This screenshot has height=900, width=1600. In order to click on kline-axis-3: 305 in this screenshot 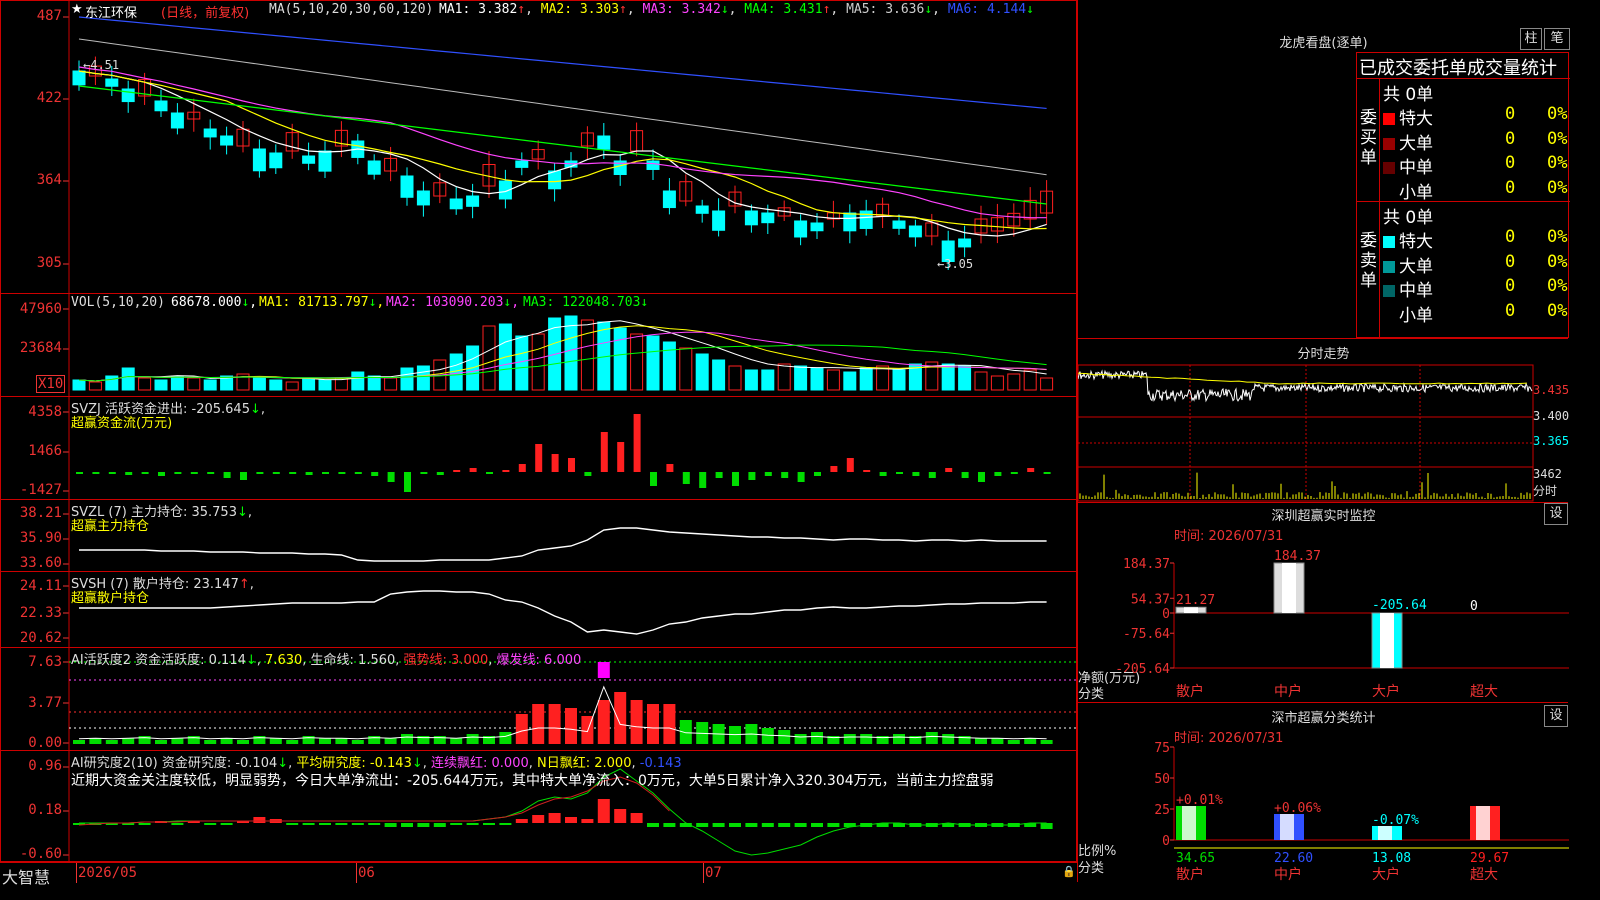, I will do `click(49, 263)`.